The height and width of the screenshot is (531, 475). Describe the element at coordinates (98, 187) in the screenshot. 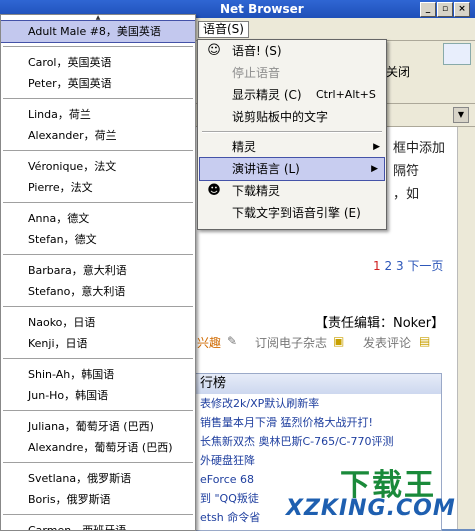

I see `voice-item: Pierre，法文` at that location.